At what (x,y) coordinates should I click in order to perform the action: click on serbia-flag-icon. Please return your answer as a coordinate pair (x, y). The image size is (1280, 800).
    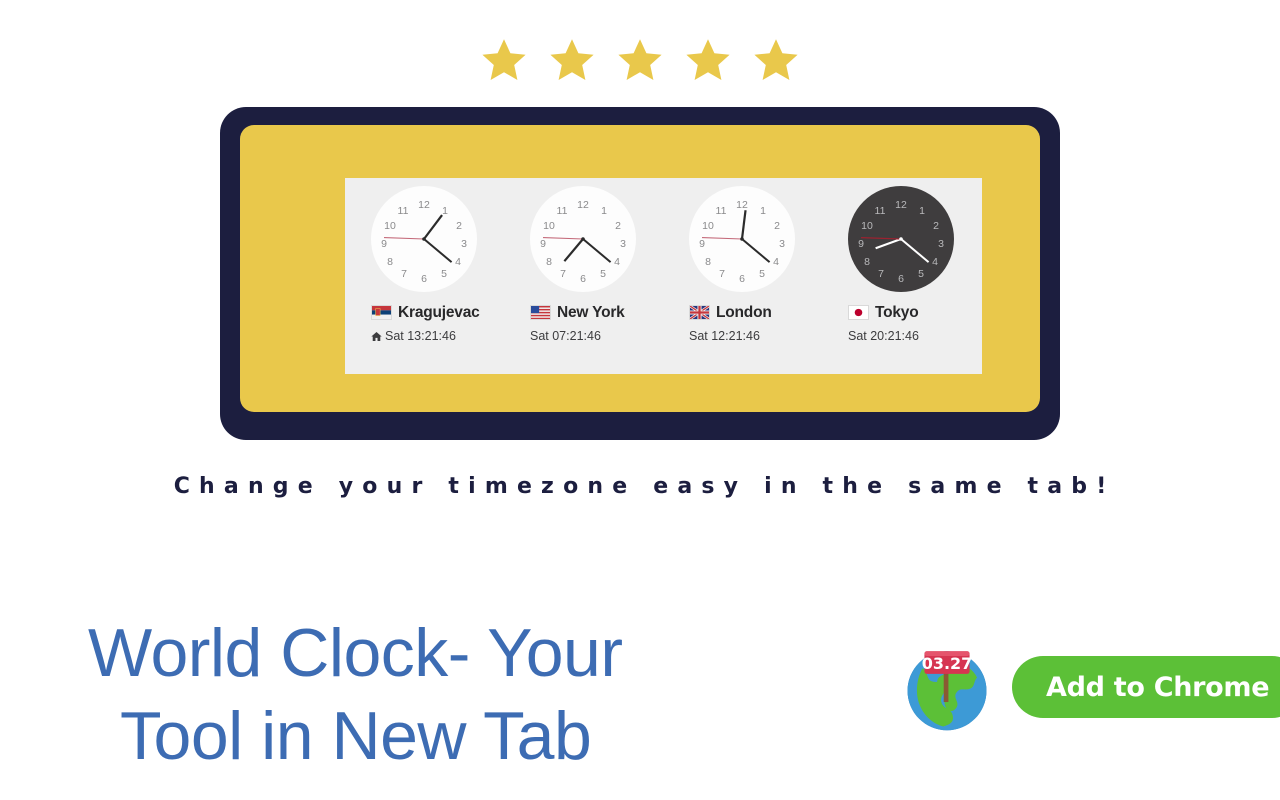
    Looking at the image, I should click on (381, 312).